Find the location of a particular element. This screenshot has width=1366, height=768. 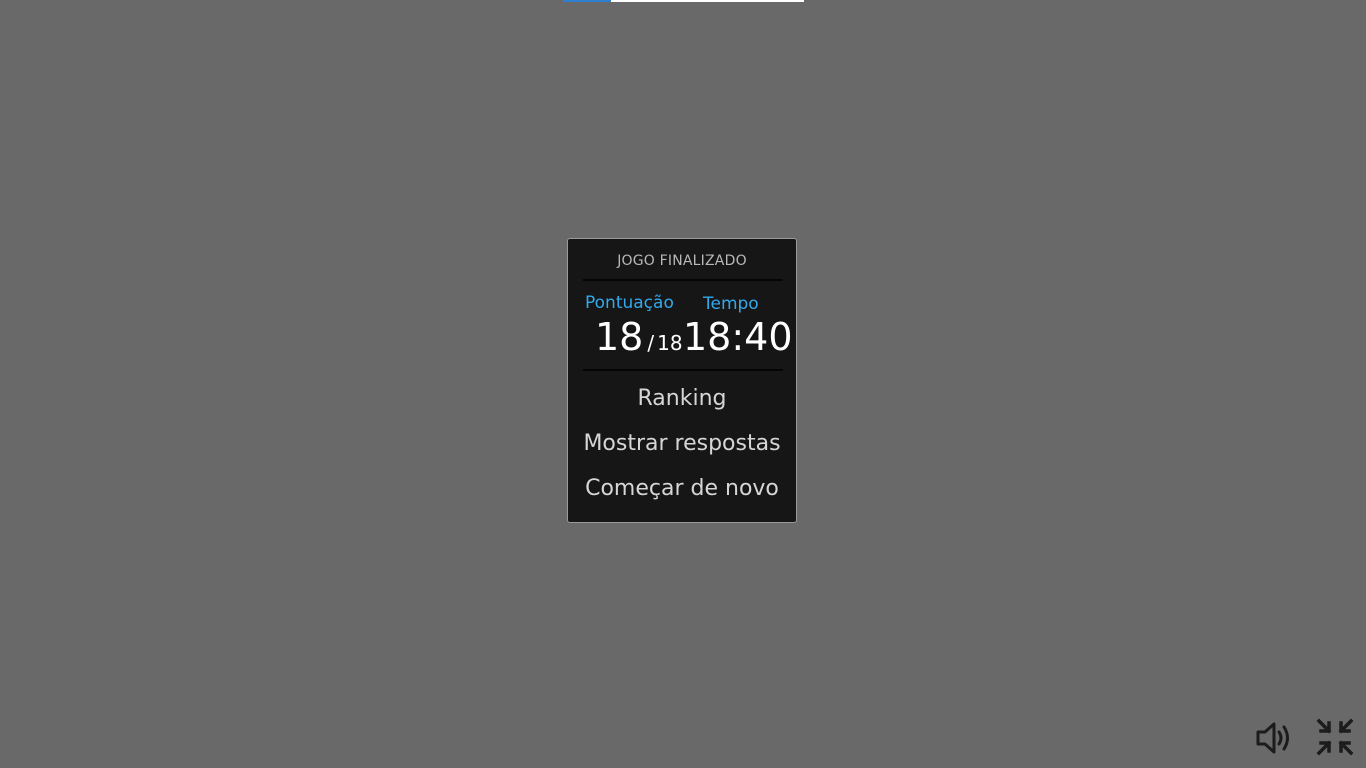

sound-button is located at coordinates (1274, 738).